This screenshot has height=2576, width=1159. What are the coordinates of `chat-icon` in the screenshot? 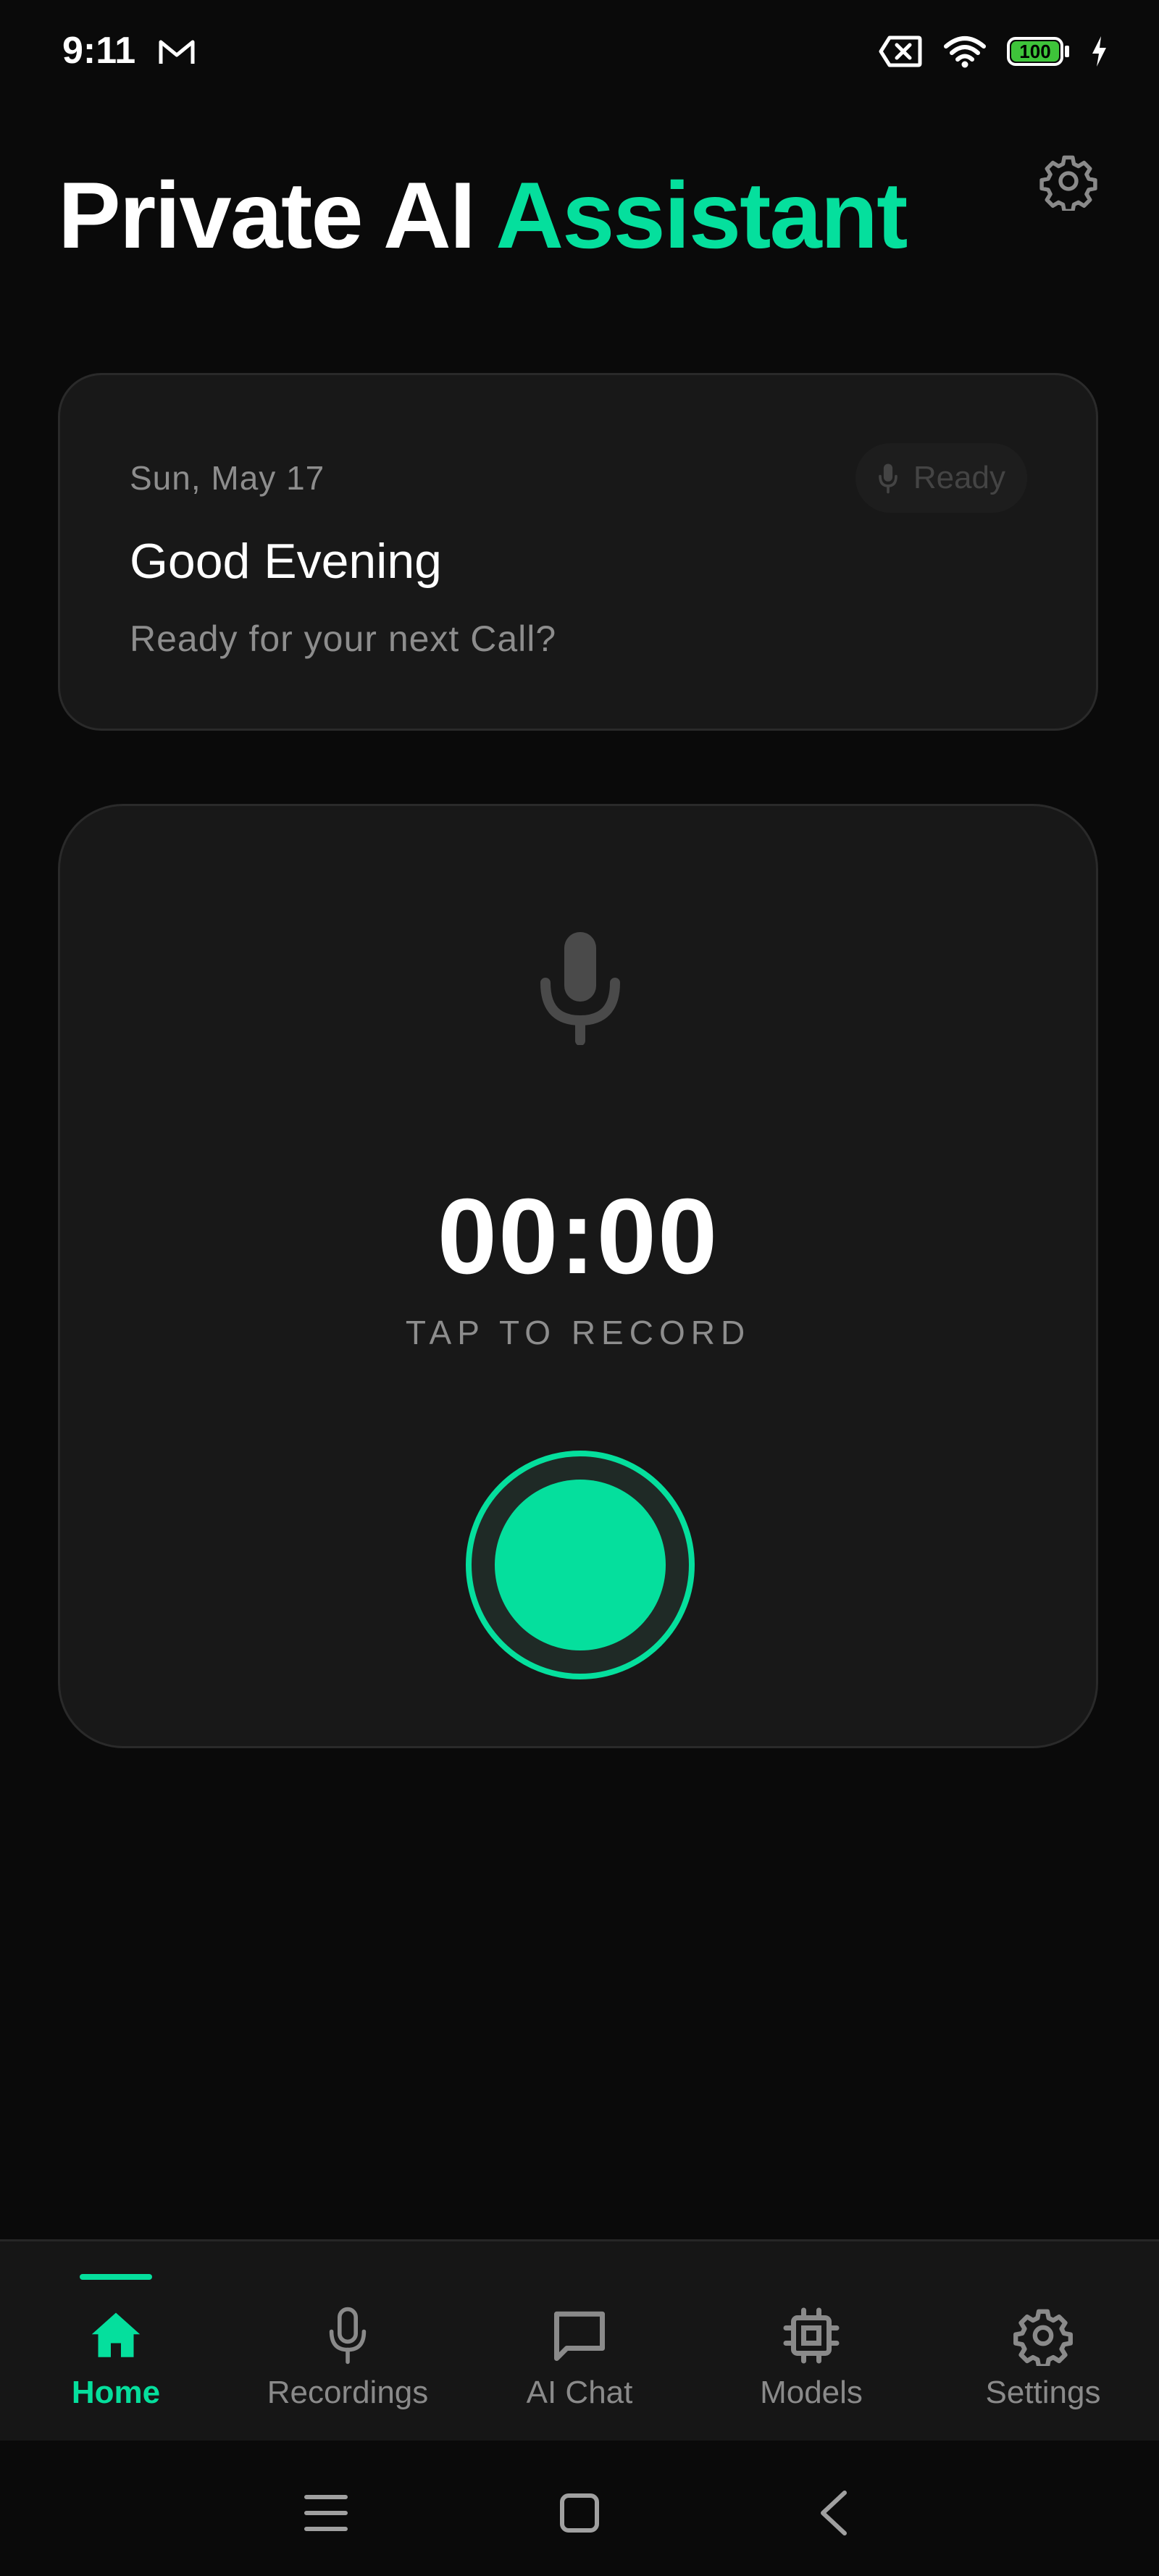 It's located at (579, 2336).